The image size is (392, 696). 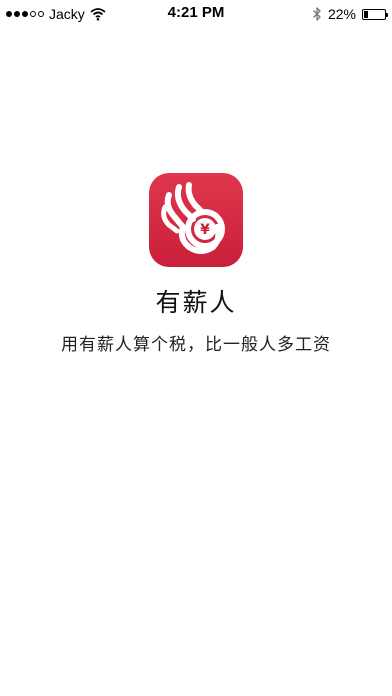 I want to click on app-icon: ¥, so click(x=196, y=220).